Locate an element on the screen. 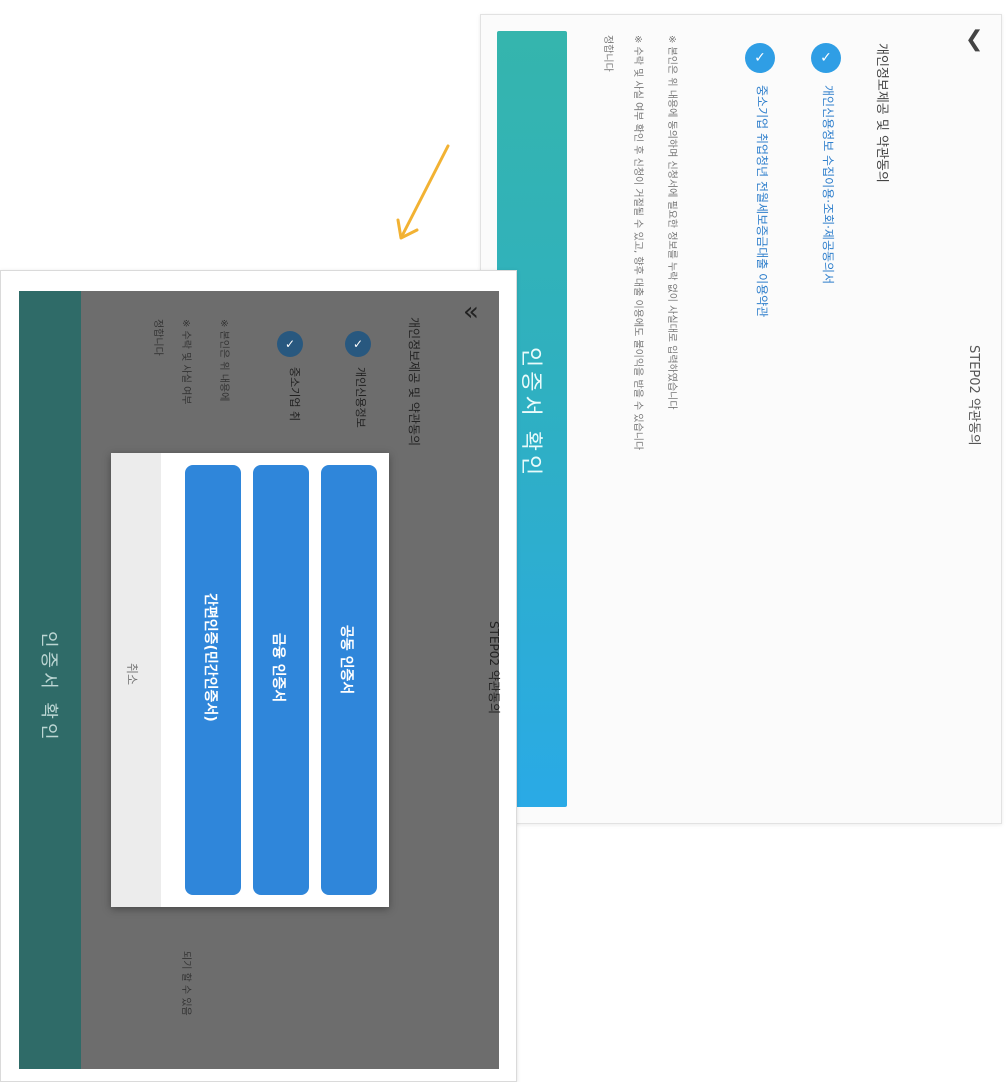 The width and height of the screenshot is (1007, 1082). cancel-button: 취소 is located at coordinates (136, 680).